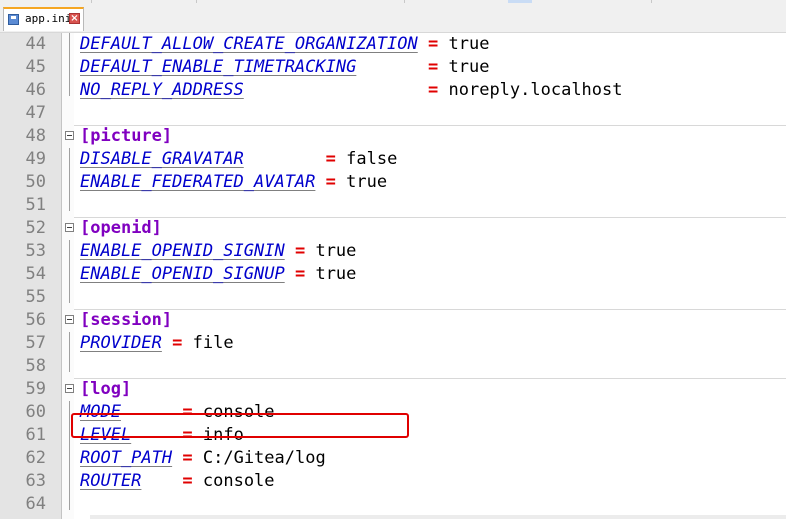  What do you see at coordinates (35, 366) in the screenshot?
I see `line-number: 58` at bounding box center [35, 366].